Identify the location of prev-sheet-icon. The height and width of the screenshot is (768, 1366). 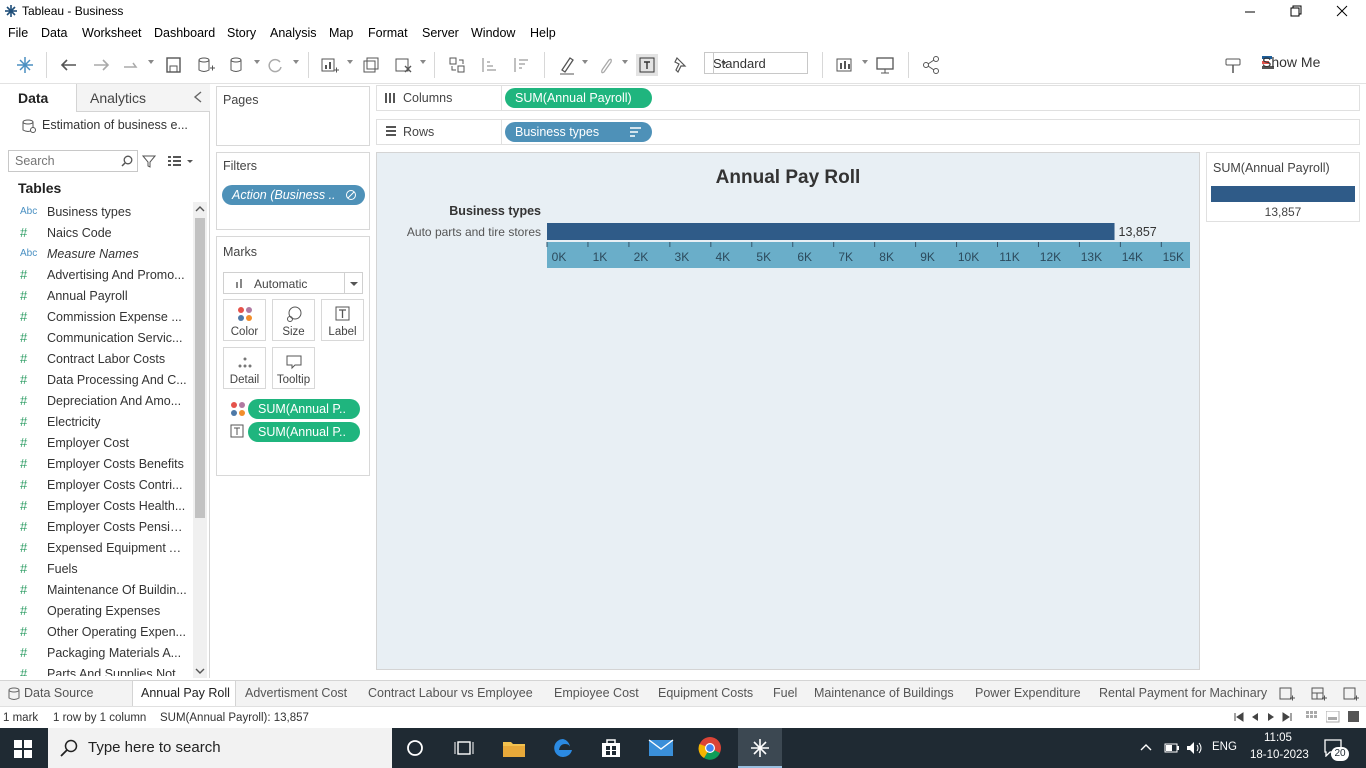
(1255, 717).